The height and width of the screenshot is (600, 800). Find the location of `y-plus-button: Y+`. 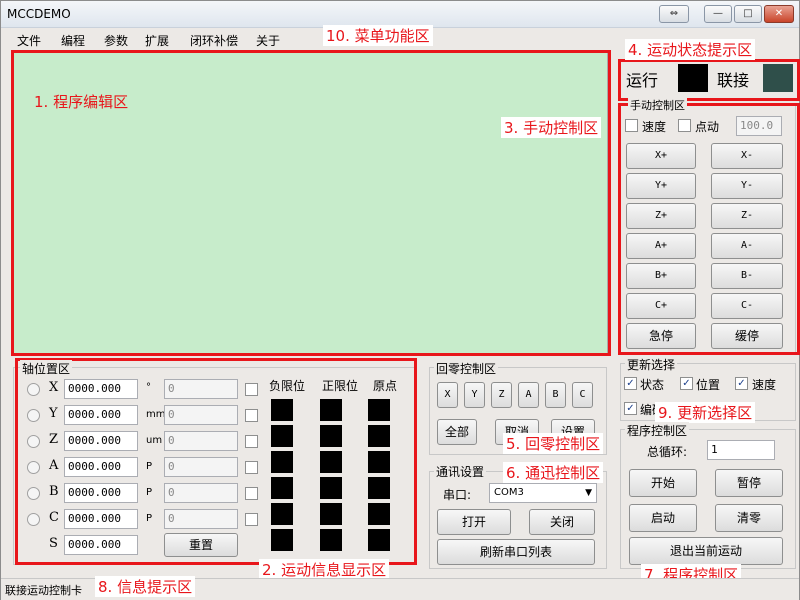

y-plus-button: Y+ is located at coordinates (661, 186).